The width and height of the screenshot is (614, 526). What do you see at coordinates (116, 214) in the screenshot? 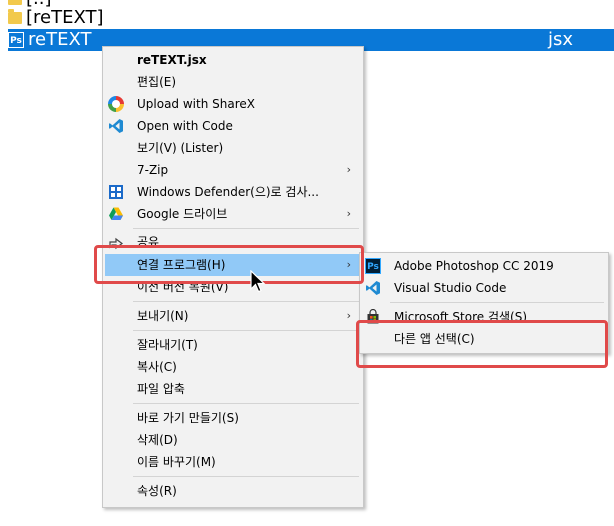
I see `google-drive-icon` at bounding box center [116, 214].